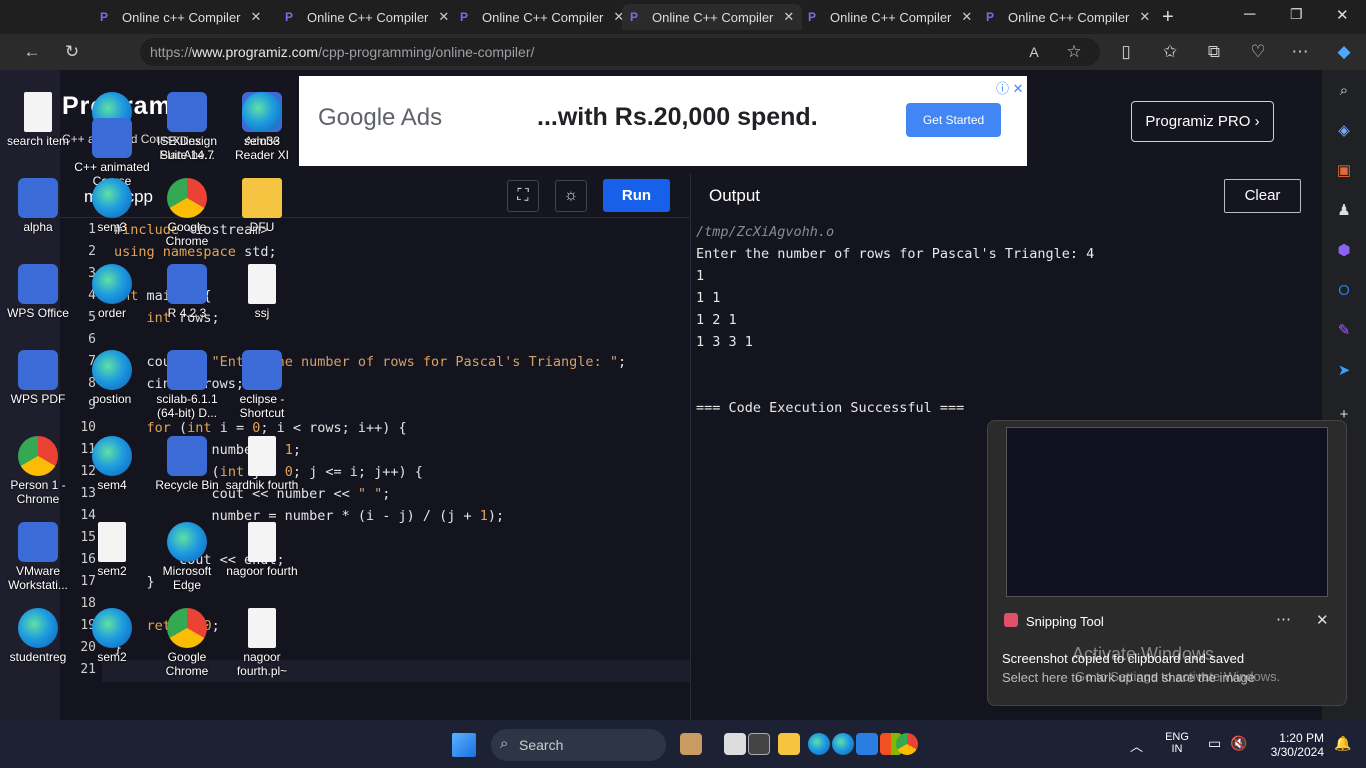  Describe the element at coordinates (464, 745) in the screenshot. I see `start-icon` at that location.